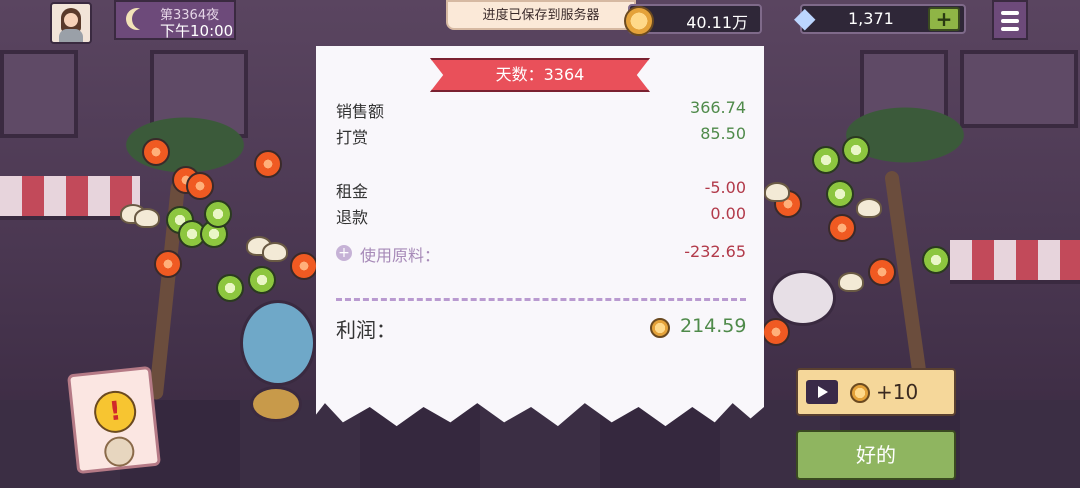  Describe the element at coordinates (876, 455) in the screenshot. I see `ok-button: 好的` at that location.